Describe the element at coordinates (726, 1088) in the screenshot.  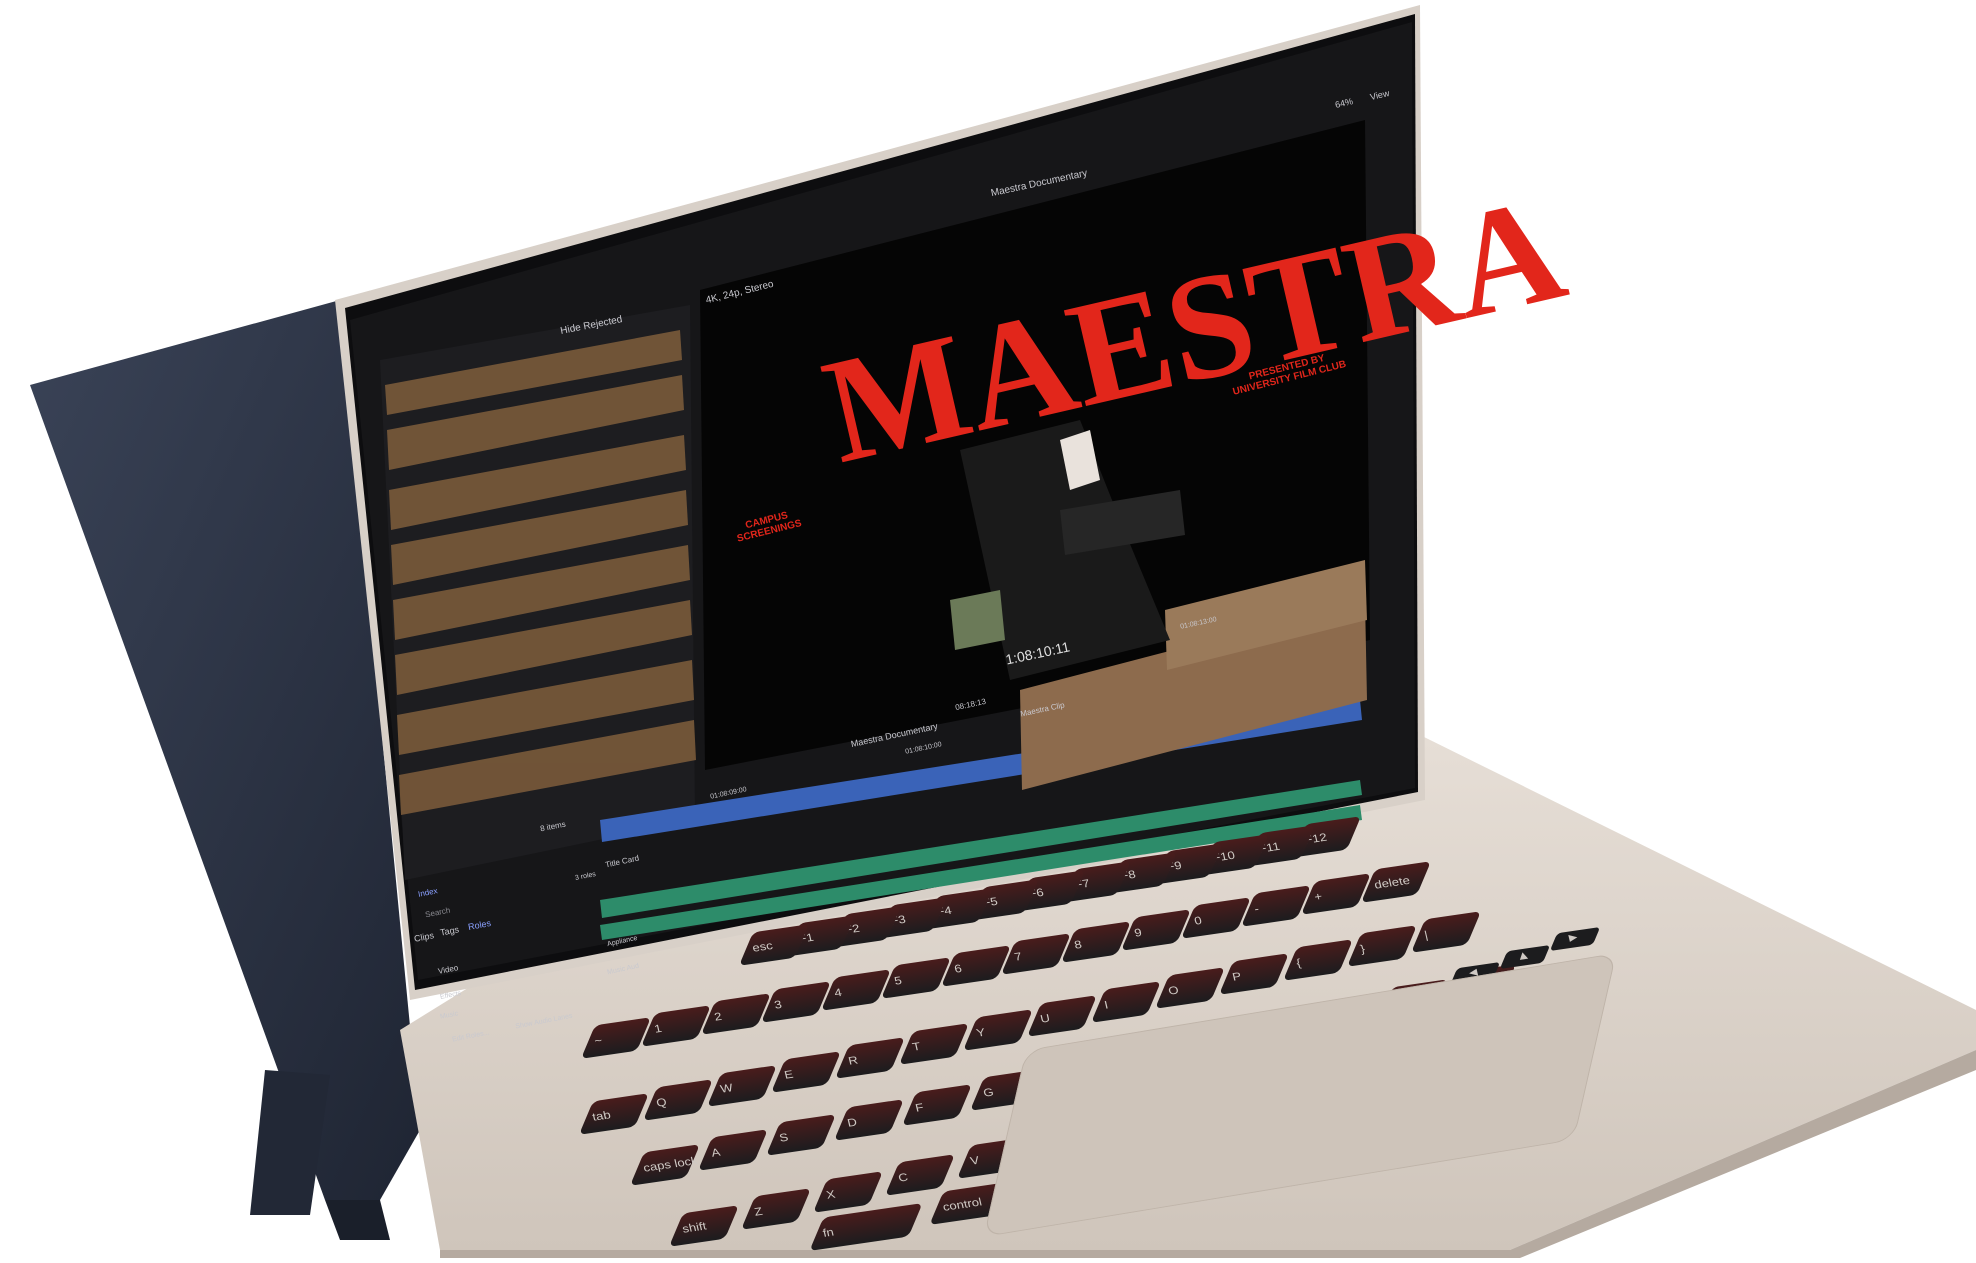
I see `key-label: W` at that location.